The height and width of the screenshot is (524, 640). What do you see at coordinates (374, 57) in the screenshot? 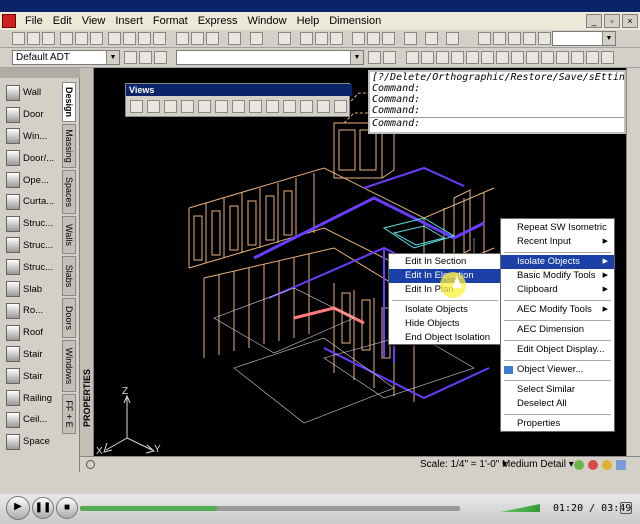
I see `make-current-icon` at bounding box center [374, 57].